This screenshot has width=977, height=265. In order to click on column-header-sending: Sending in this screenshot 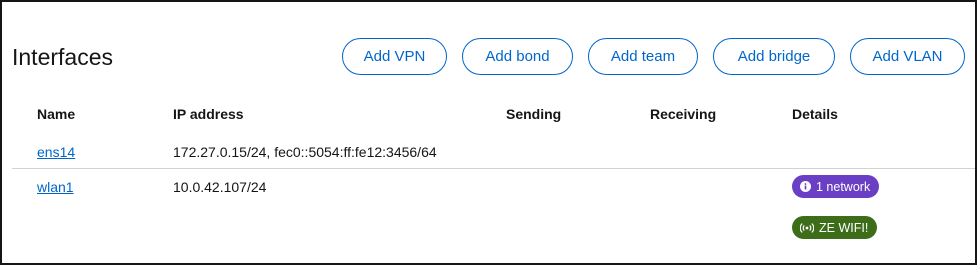, I will do `click(533, 114)`.